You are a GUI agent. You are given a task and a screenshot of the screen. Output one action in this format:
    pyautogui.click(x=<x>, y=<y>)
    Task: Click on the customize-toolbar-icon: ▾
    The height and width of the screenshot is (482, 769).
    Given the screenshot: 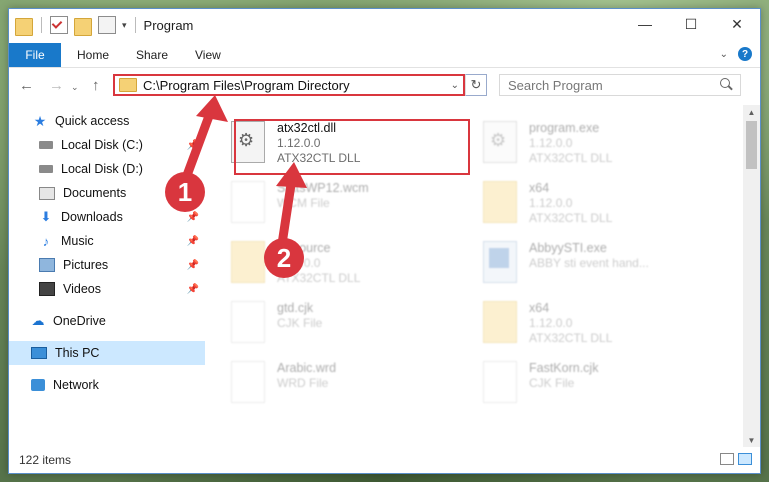 What is the action you would take?
    pyautogui.click(x=124, y=25)
    